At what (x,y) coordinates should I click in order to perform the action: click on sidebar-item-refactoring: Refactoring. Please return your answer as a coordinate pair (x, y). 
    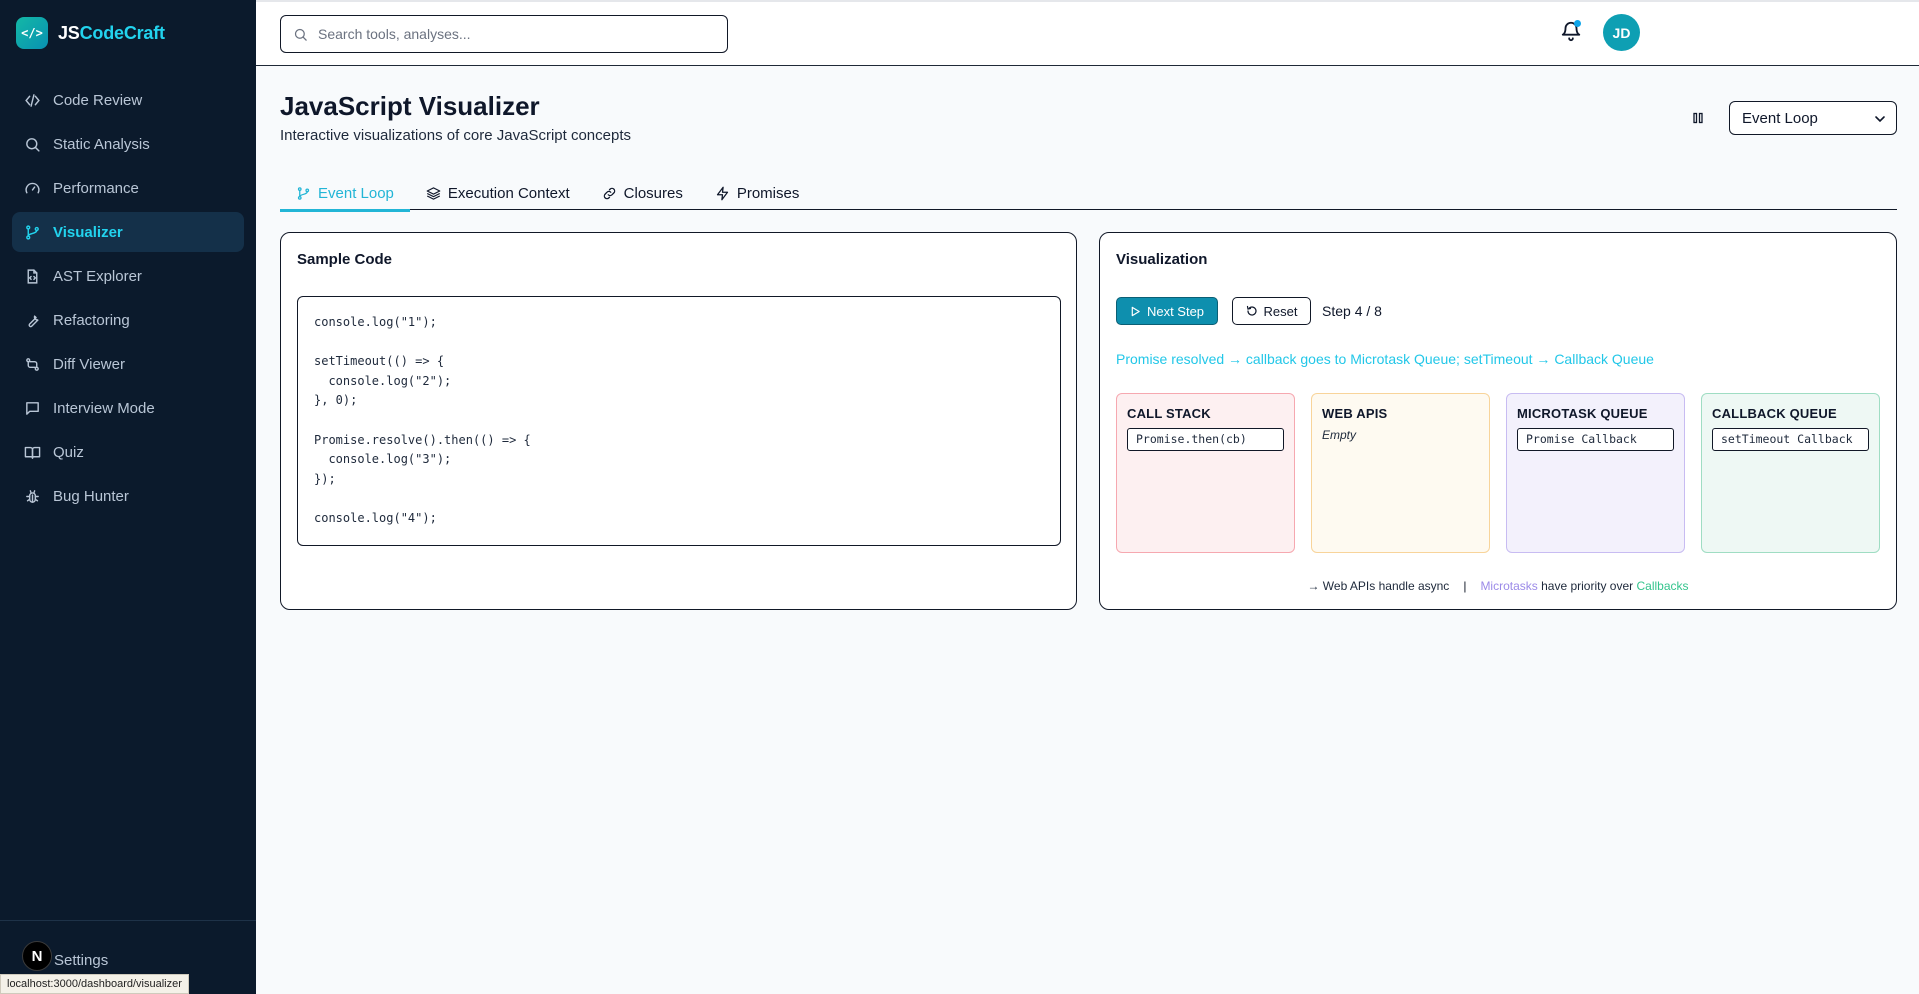
    Looking at the image, I should click on (128, 320).